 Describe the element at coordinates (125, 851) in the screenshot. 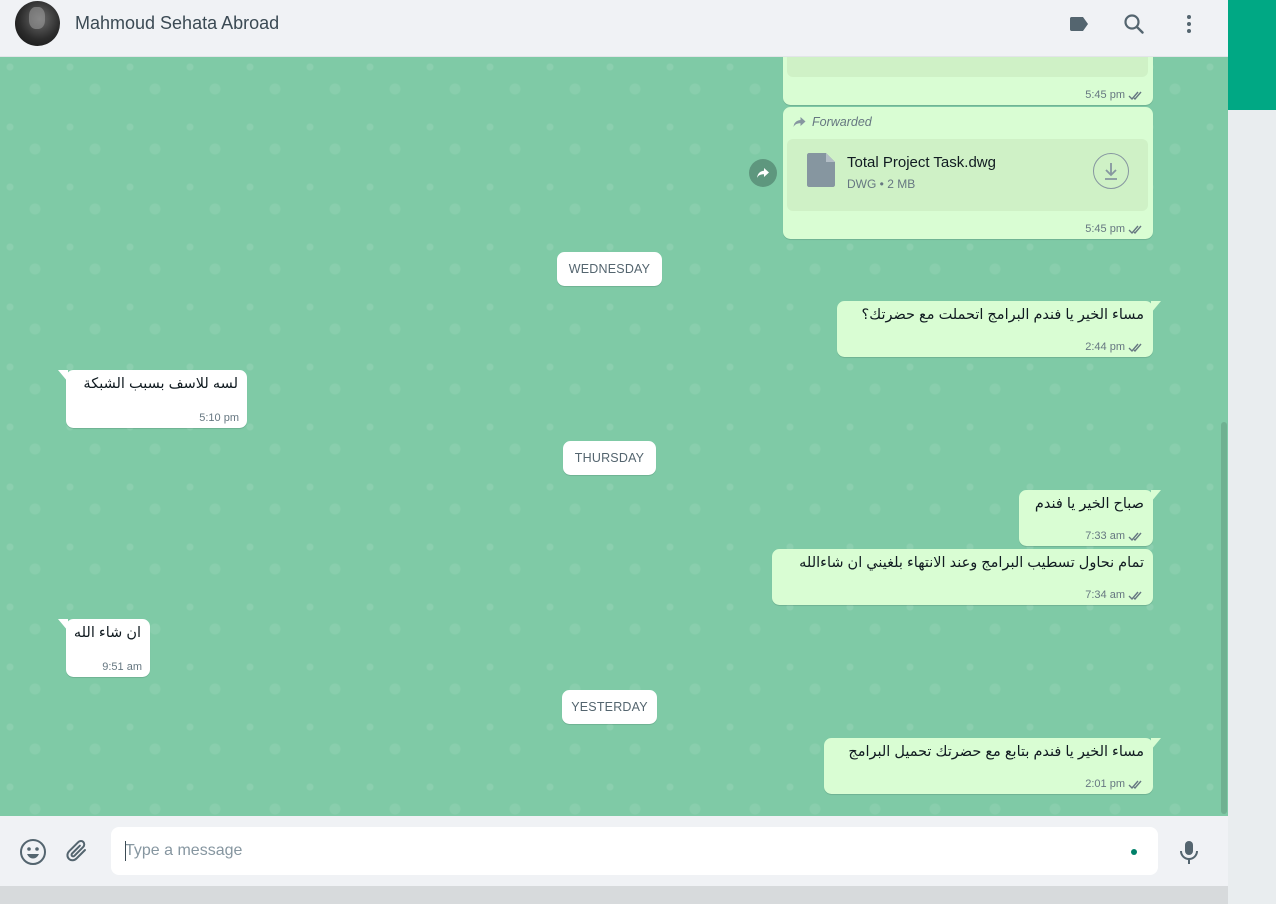

I see `text-caret` at that location.